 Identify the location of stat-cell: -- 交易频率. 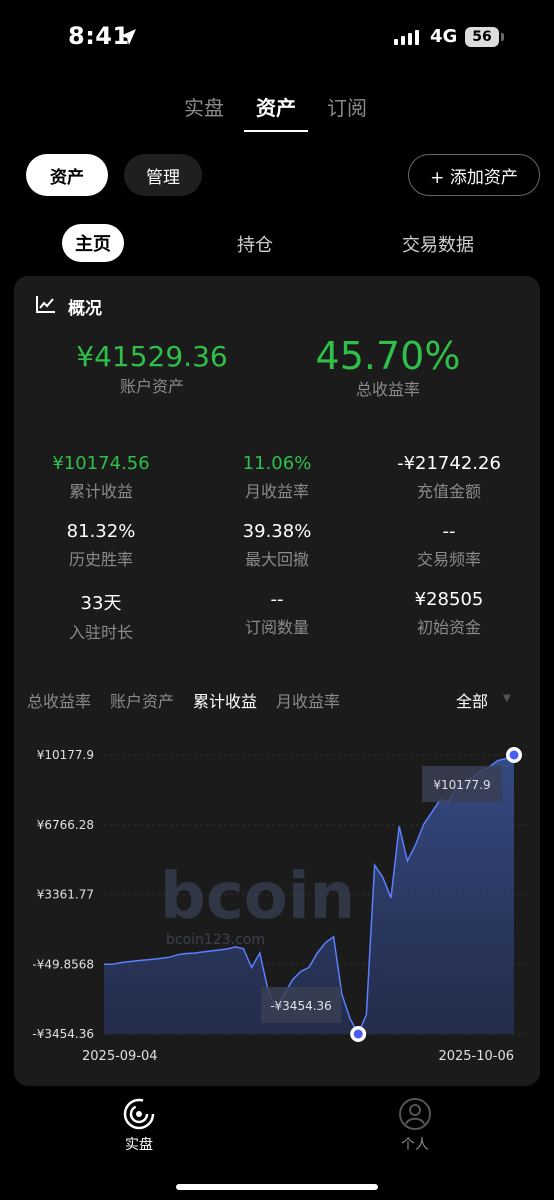
(449, 545).